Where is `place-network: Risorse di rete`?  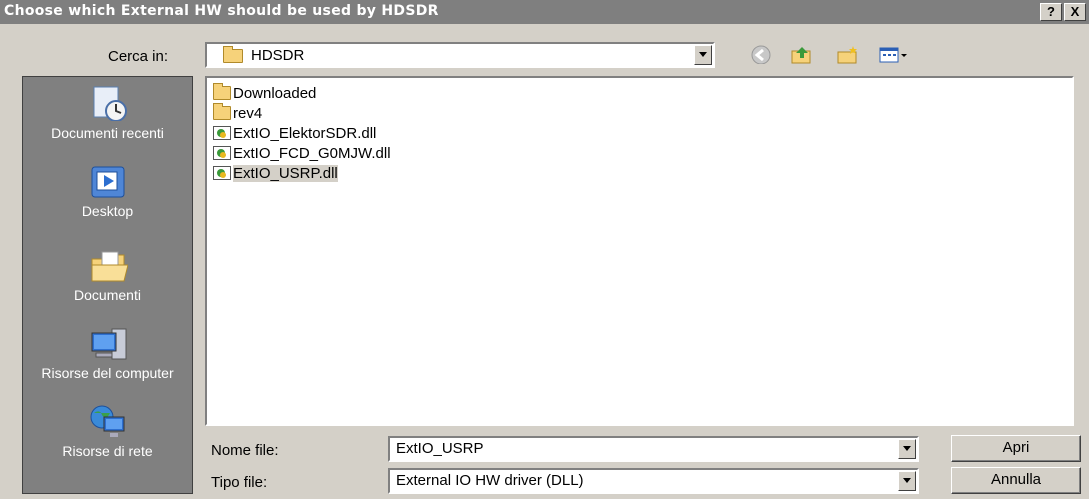
place-network: Risorse di rete is located at coordinates (107, 431).